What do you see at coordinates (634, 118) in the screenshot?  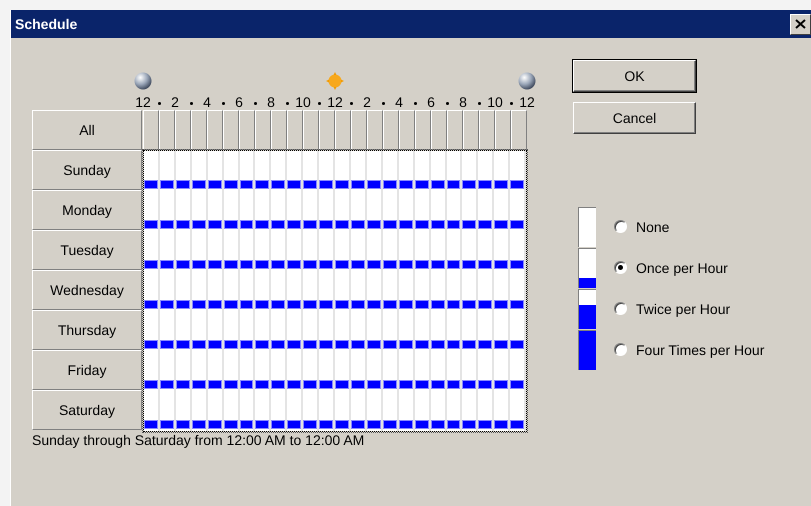 I see `cancel-button: Cancel` at bounding box center [634, 118].